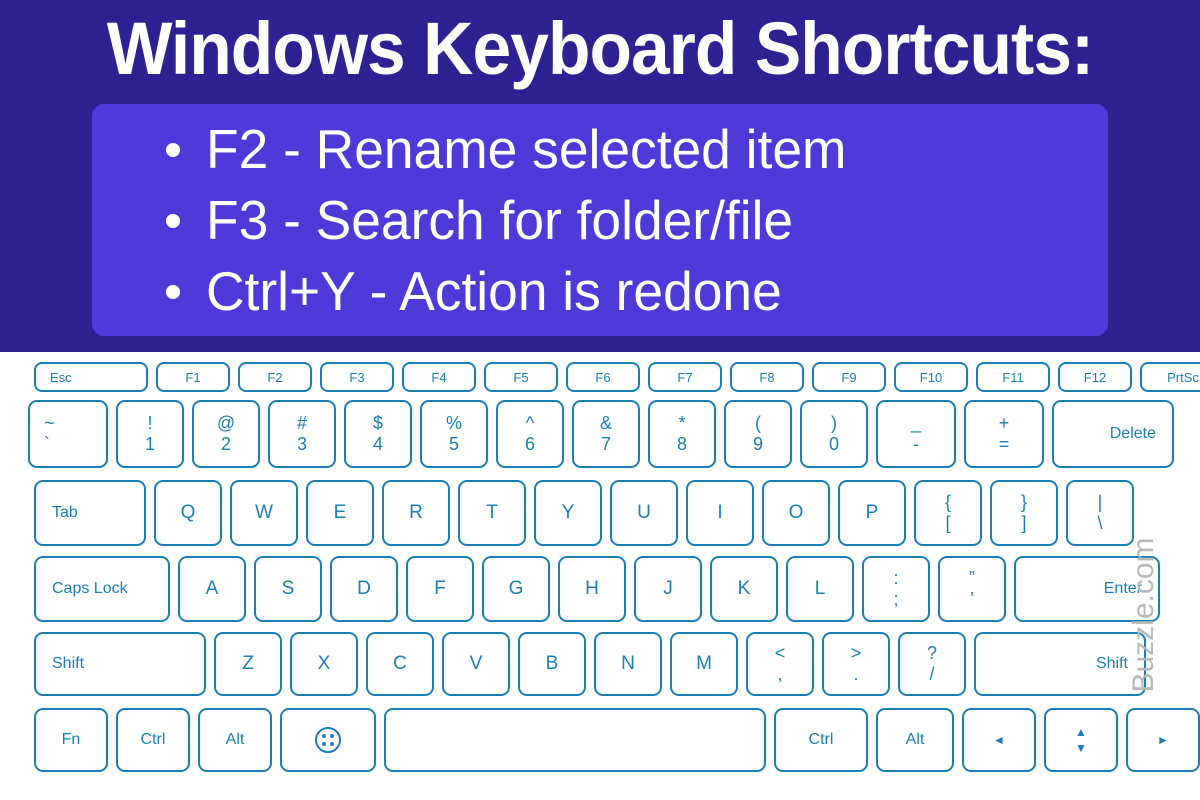 This screenshot has width=1200, height=800. Describe the element at coordinates (606, 434) in the screenshot. I see `key-7: & 7` at that location.